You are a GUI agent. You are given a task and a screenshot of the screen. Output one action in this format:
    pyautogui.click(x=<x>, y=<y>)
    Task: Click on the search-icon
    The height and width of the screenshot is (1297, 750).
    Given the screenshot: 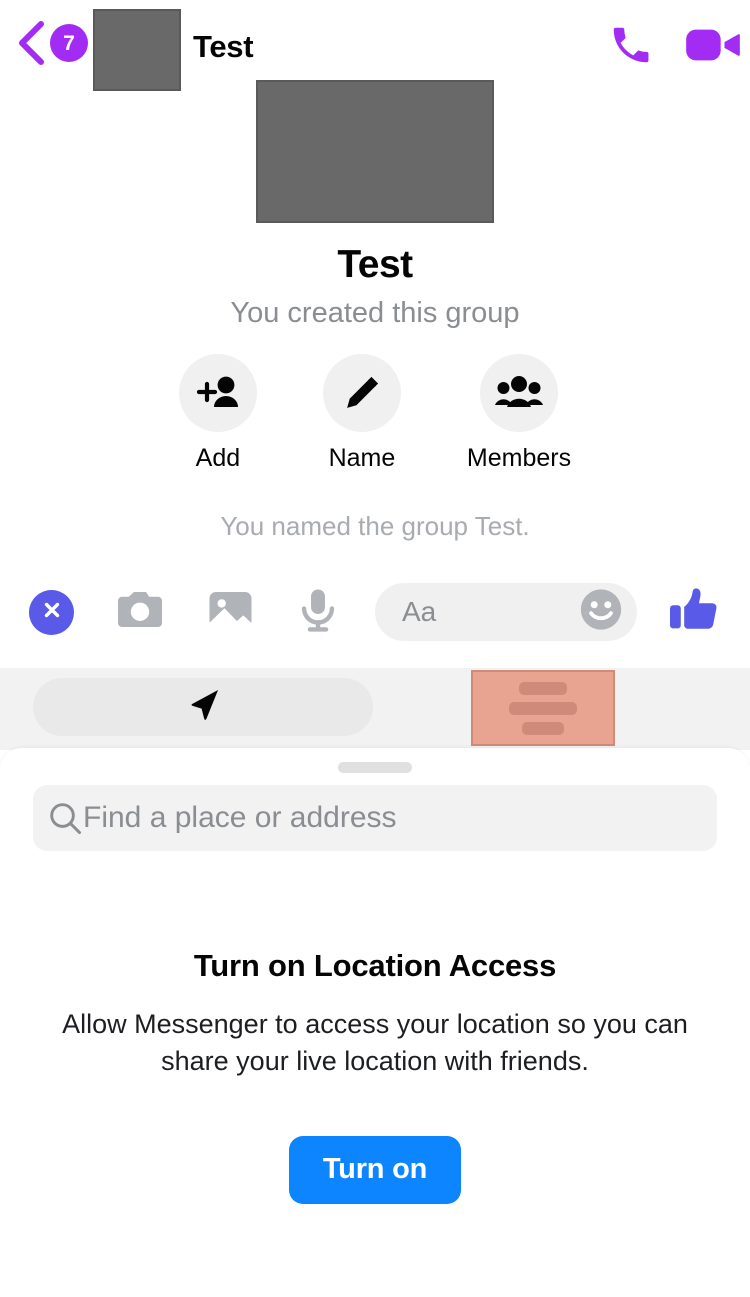 What is the action you would take?
    pyautogui.click(x=65, y=818)
    